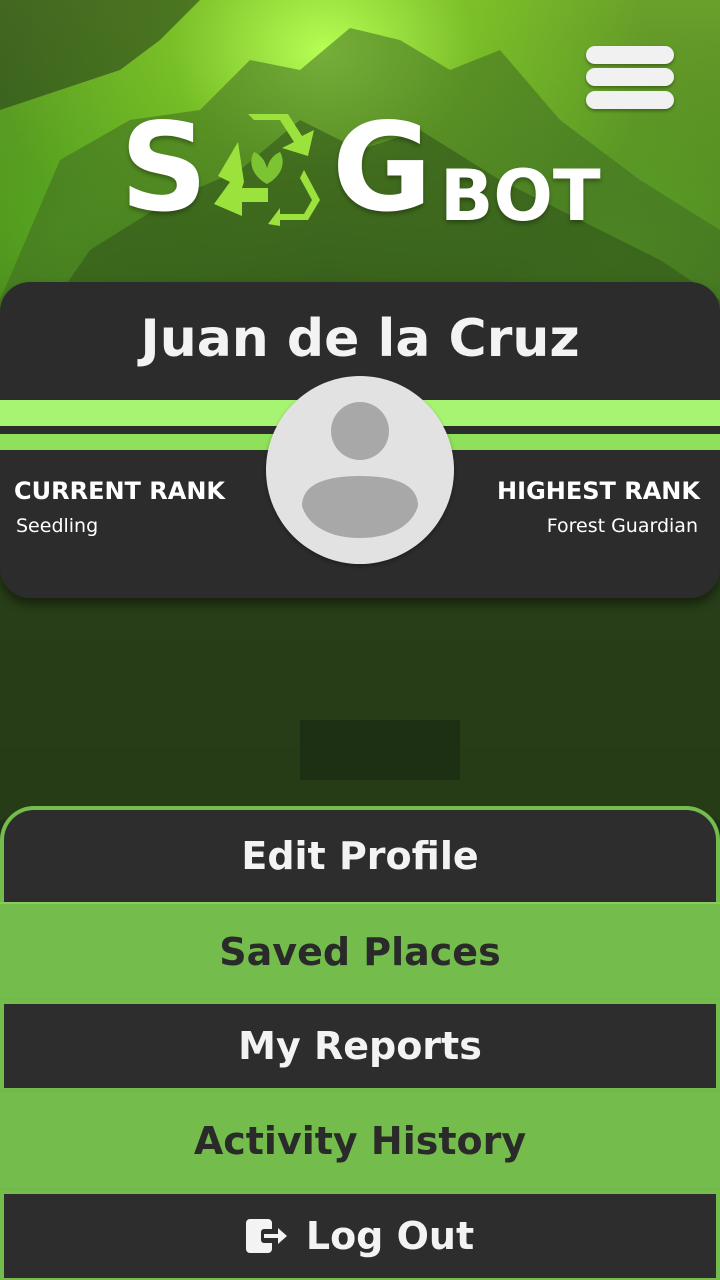  I want to click on my-reports-button: My Reports, so click(360, 1046).